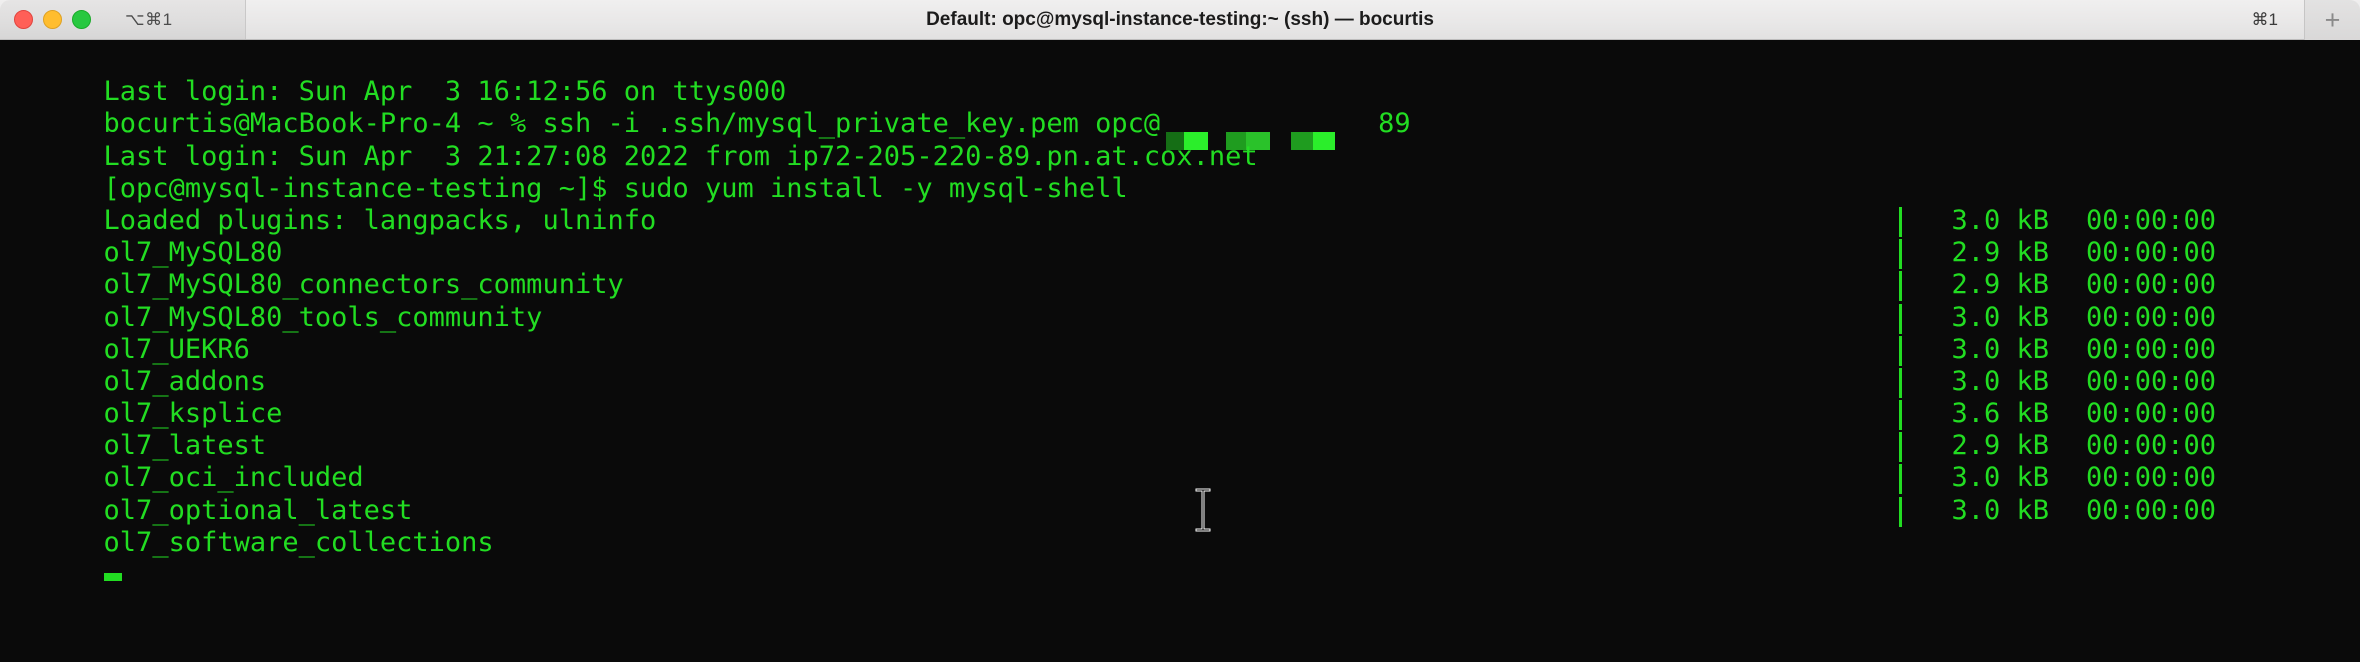 The height and width of the screenshot is (662, 2360). Describe the element at coordinates (149, 20) in the screenshot. I see `tab-keyboard-shortcut: ⌥⌘1` at that location.